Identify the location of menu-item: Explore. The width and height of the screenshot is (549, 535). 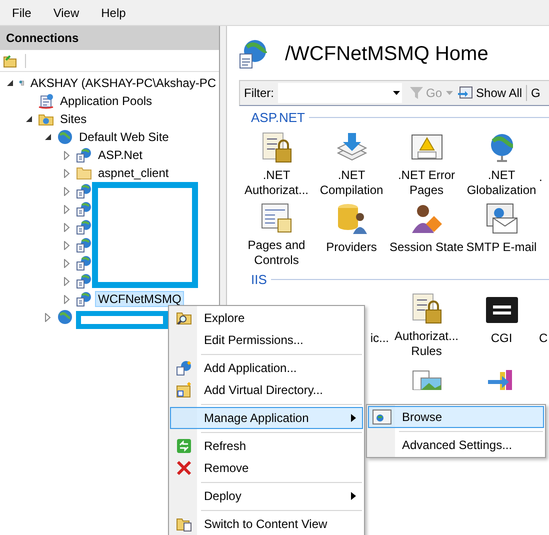
(266, 318).